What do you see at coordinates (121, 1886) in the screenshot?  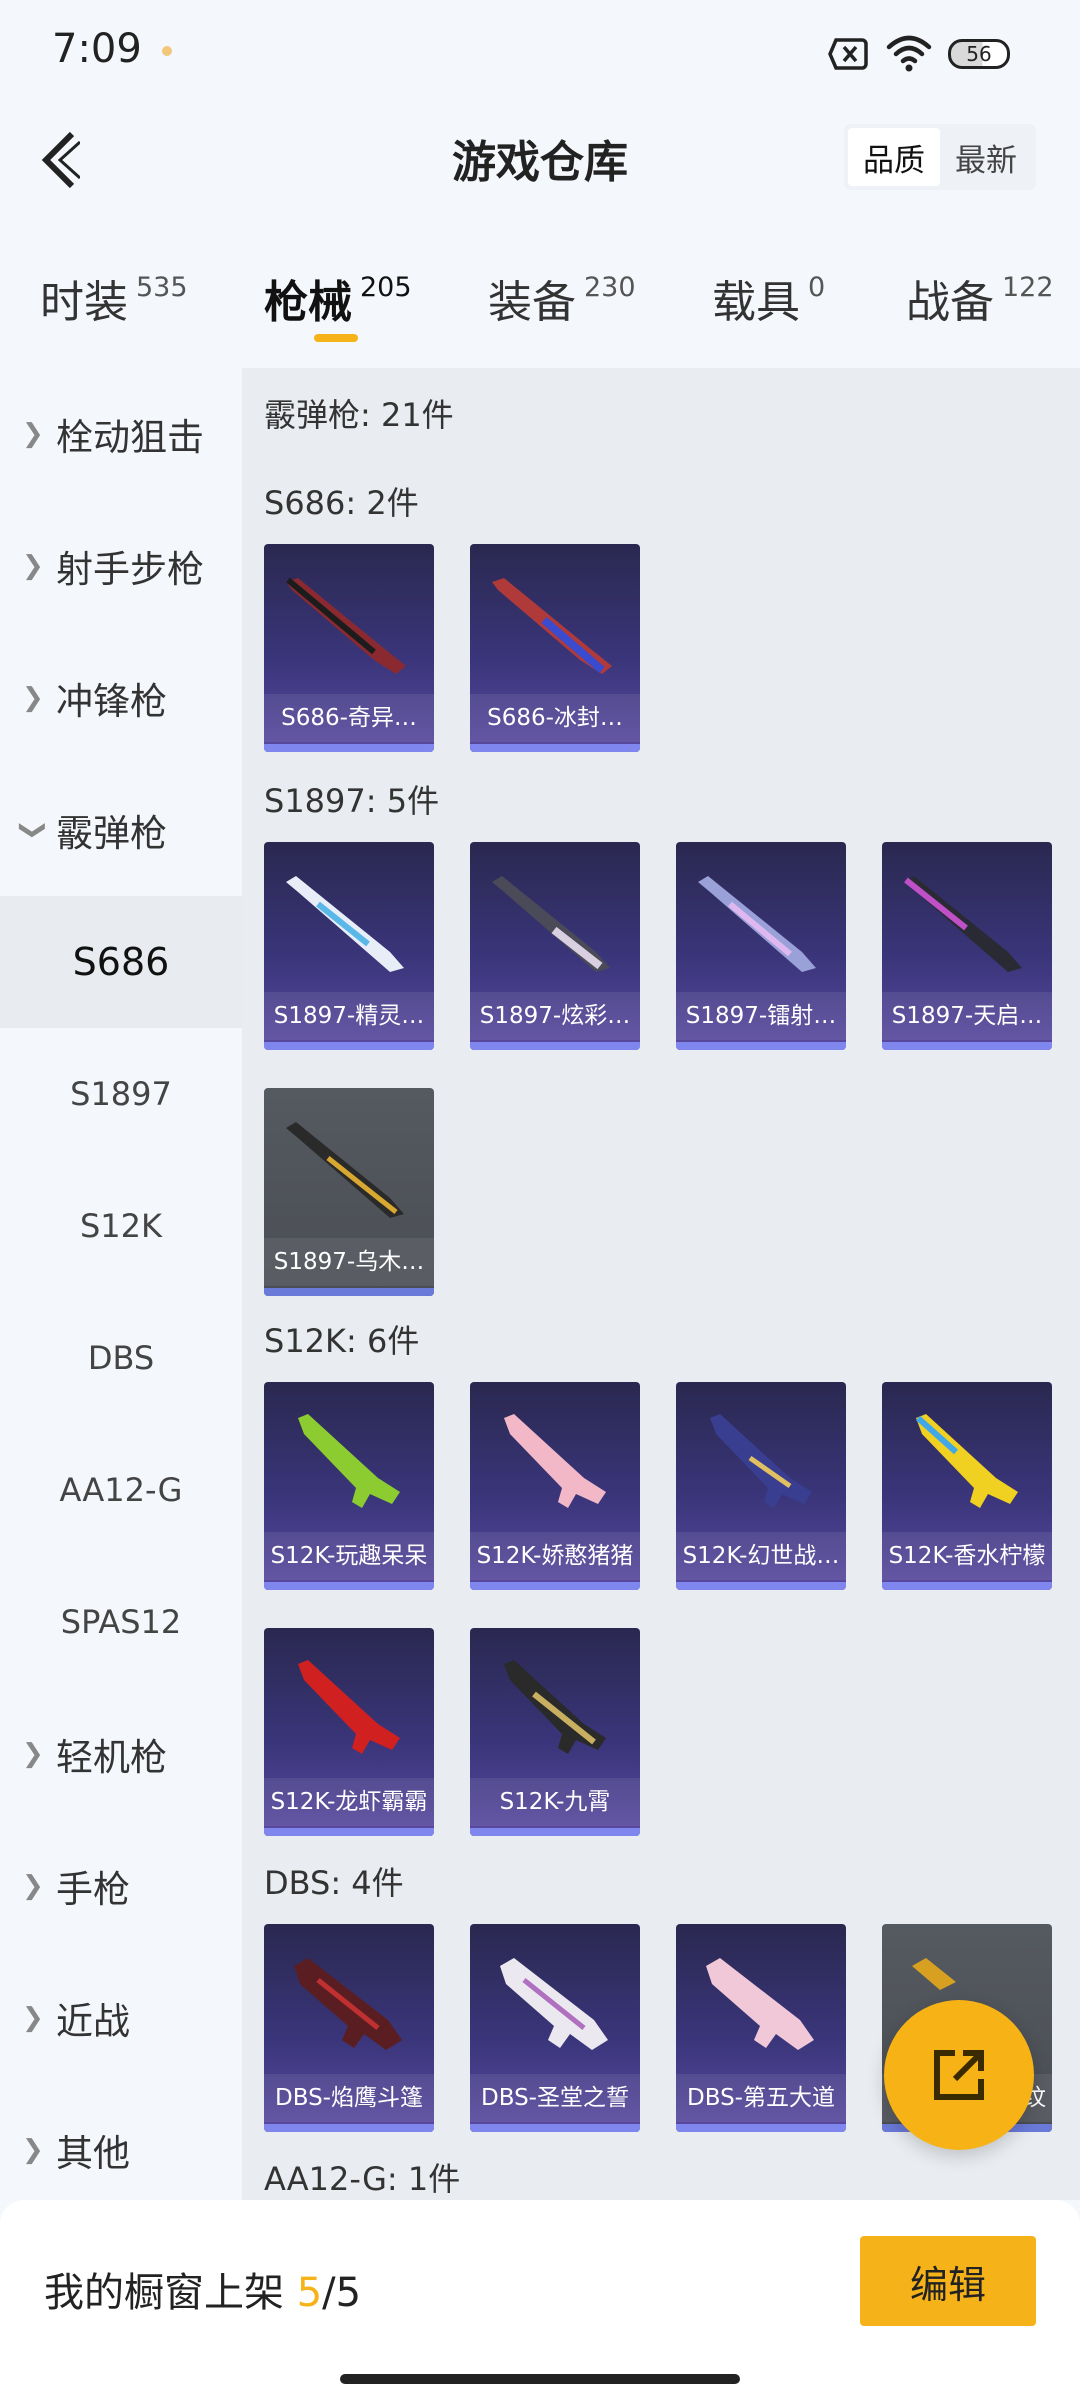 I see `sidebar-item-pistol: ❯ 手枪` at bounding box center [121, 1886].